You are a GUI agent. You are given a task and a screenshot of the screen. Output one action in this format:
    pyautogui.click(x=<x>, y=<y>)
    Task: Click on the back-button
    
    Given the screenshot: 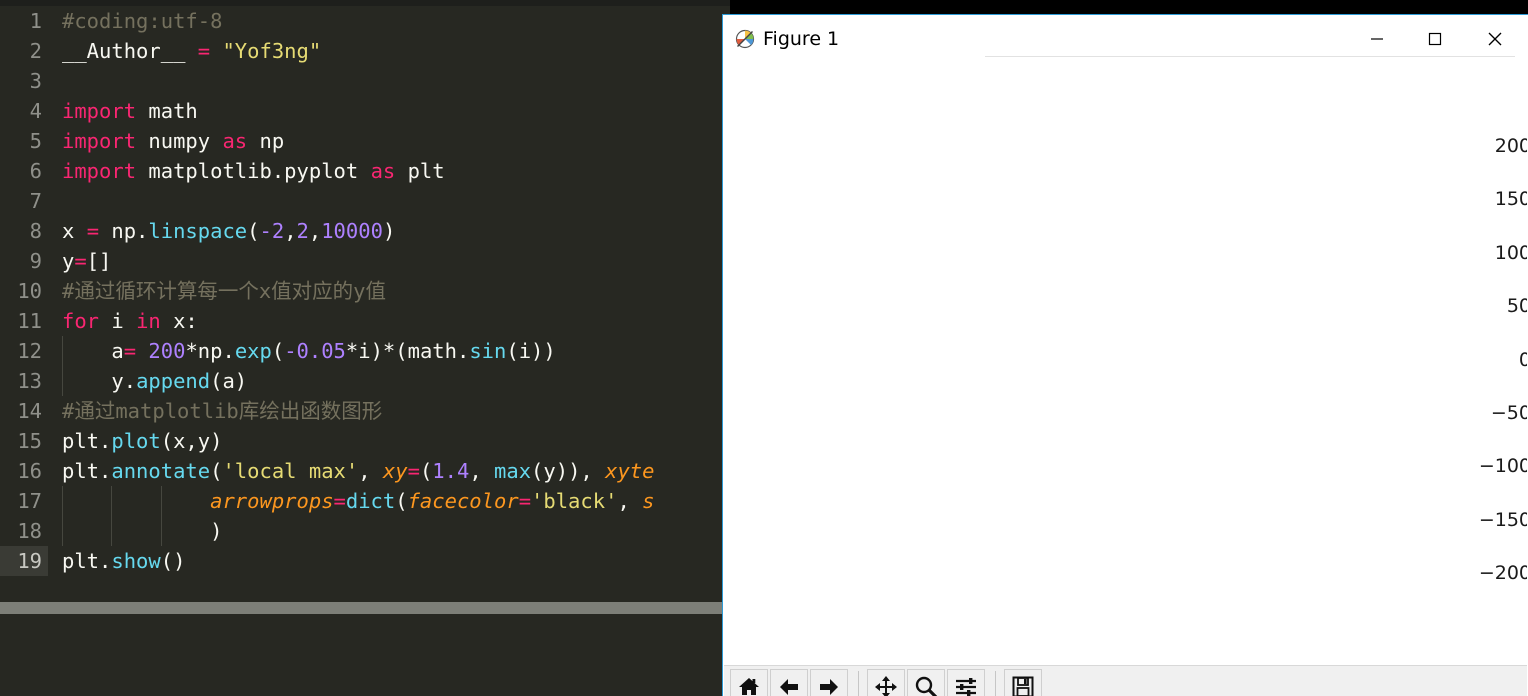 What is the action you would take?
    pyautogui.click(x=789, y=682)
    